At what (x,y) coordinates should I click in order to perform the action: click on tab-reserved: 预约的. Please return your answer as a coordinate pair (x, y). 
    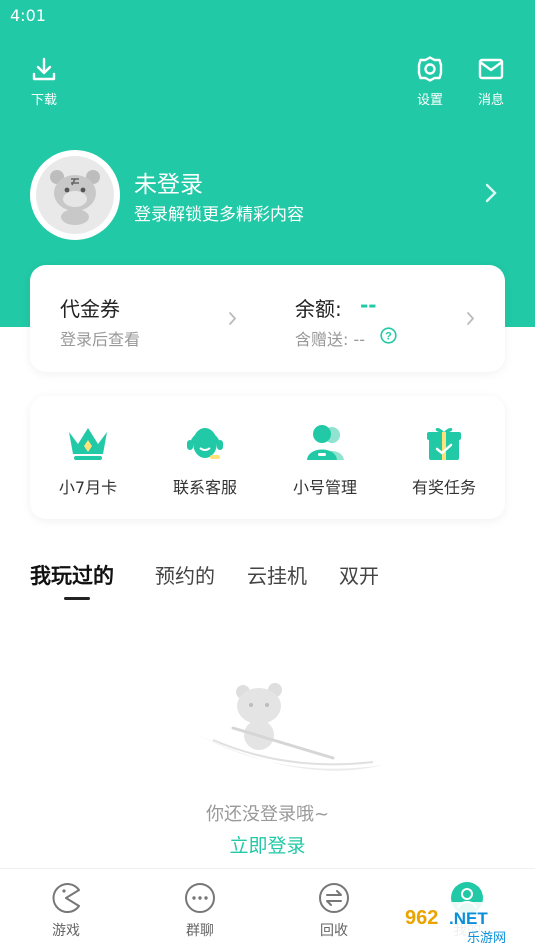
    Looking at the image, I should click on (185, 574).